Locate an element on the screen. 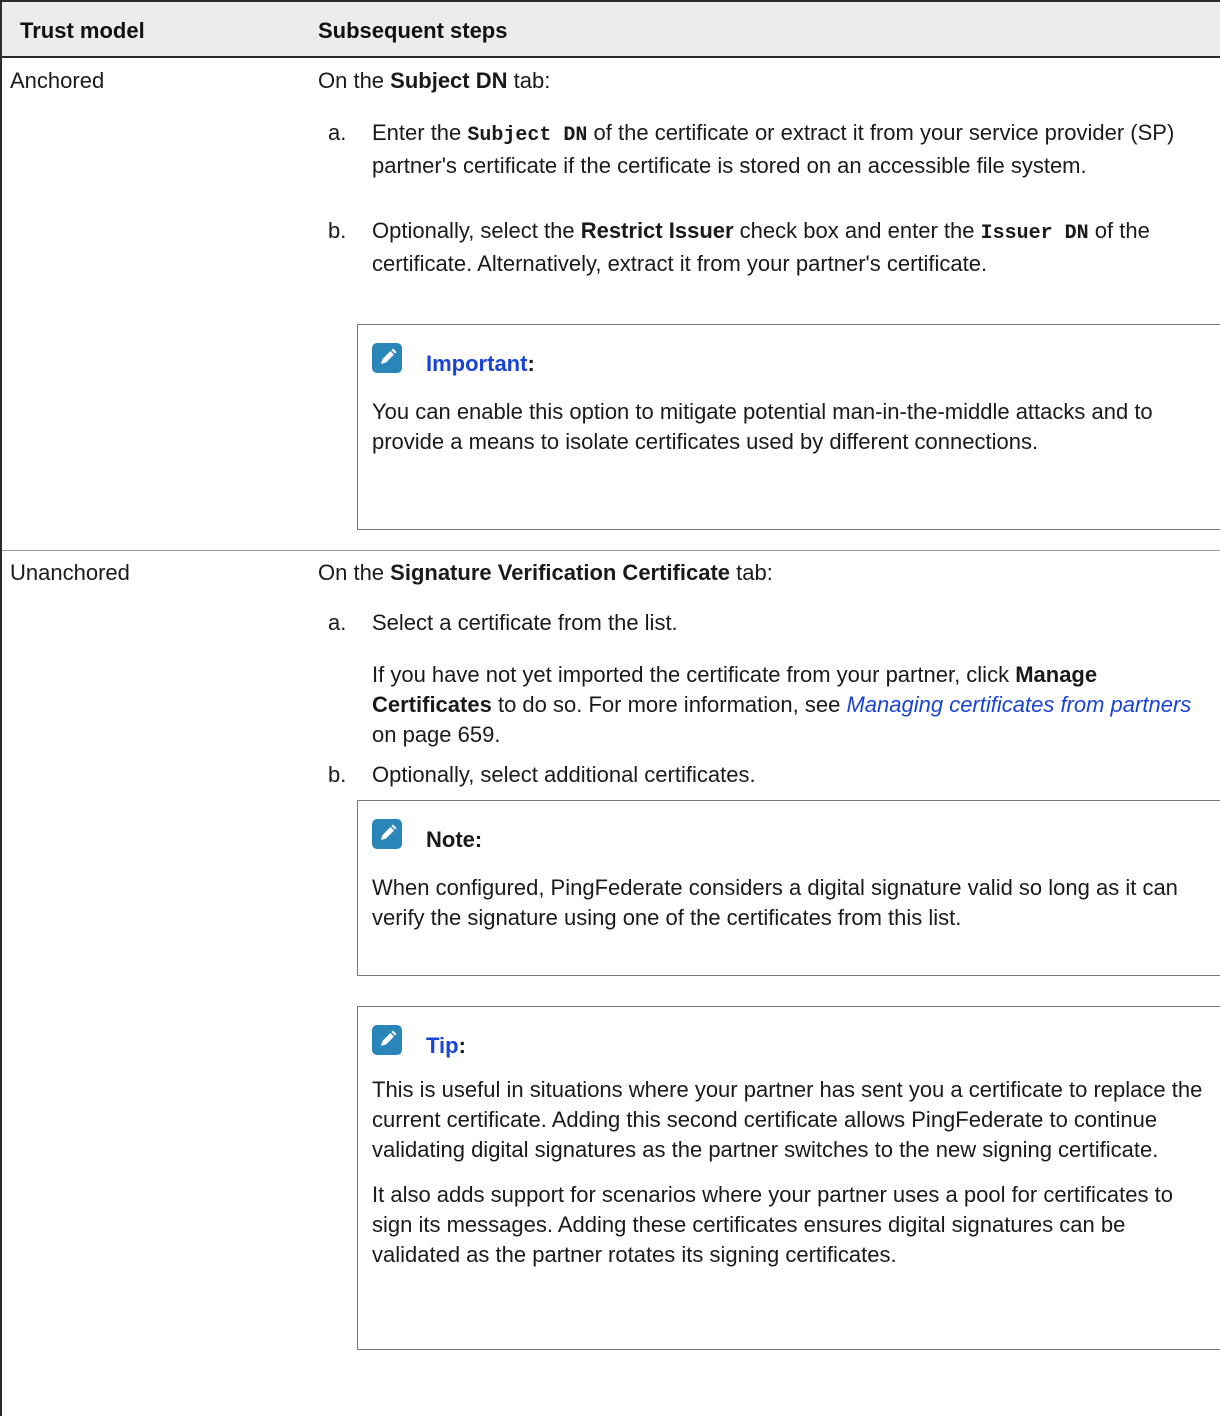 The image size is (1220, 1416). step-text: Select a certificate from the list. is located at coordinates (525, 622).